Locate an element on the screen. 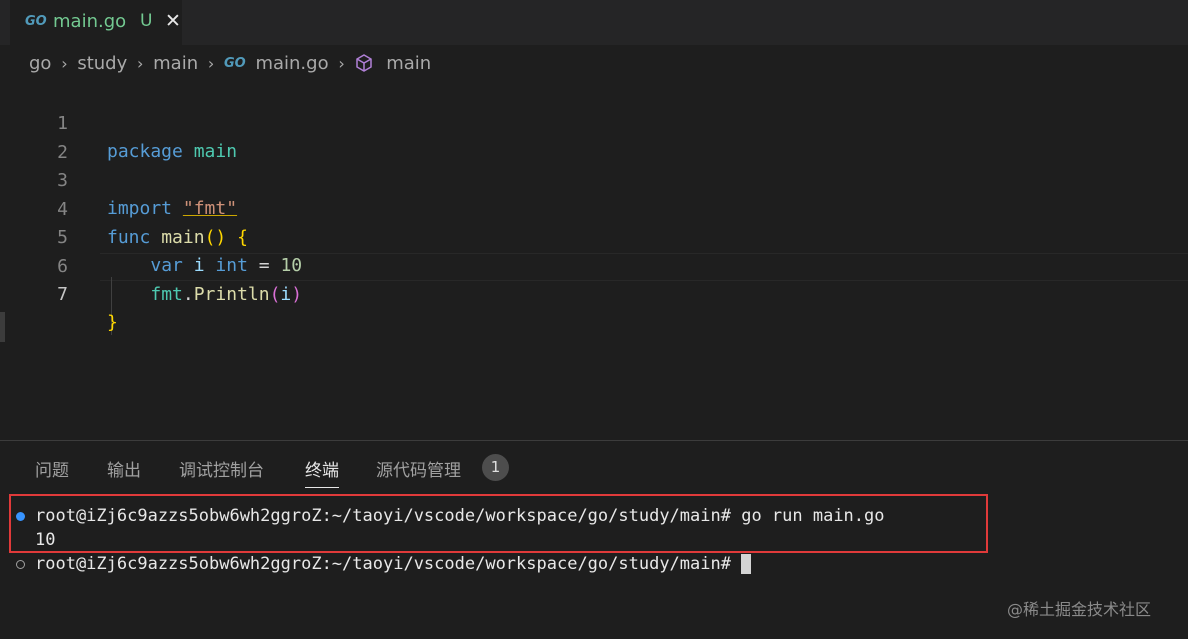 The height and width of the screenshot is (639, 1188). punctuation: . is located at coordinates (188, 294).